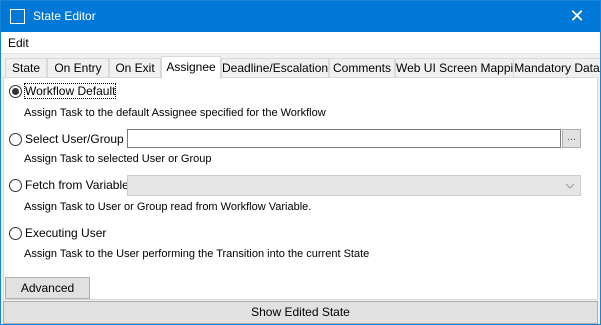 The image size is (601, 325). What do you see at coordinates (17, 16) in the screenshot?
I see `app-icon` at bounding box center [17, 16].